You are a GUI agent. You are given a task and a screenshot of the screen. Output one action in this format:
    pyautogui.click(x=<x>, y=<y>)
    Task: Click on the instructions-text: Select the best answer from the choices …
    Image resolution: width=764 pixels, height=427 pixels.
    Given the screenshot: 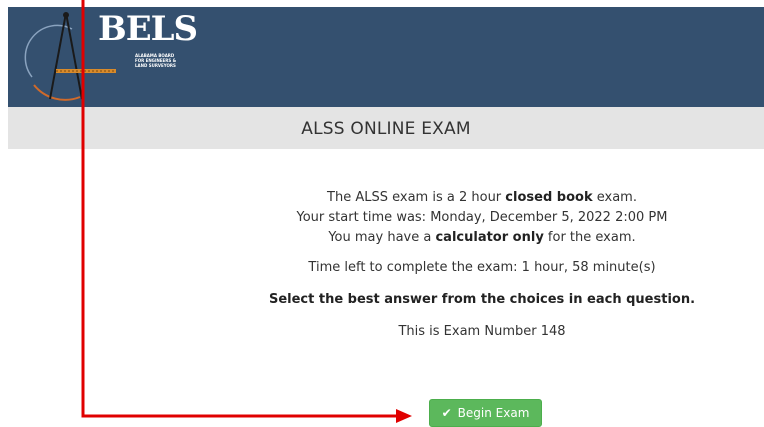 What is the action you would take?
    pyautogui.click(x=482, y=299)
    